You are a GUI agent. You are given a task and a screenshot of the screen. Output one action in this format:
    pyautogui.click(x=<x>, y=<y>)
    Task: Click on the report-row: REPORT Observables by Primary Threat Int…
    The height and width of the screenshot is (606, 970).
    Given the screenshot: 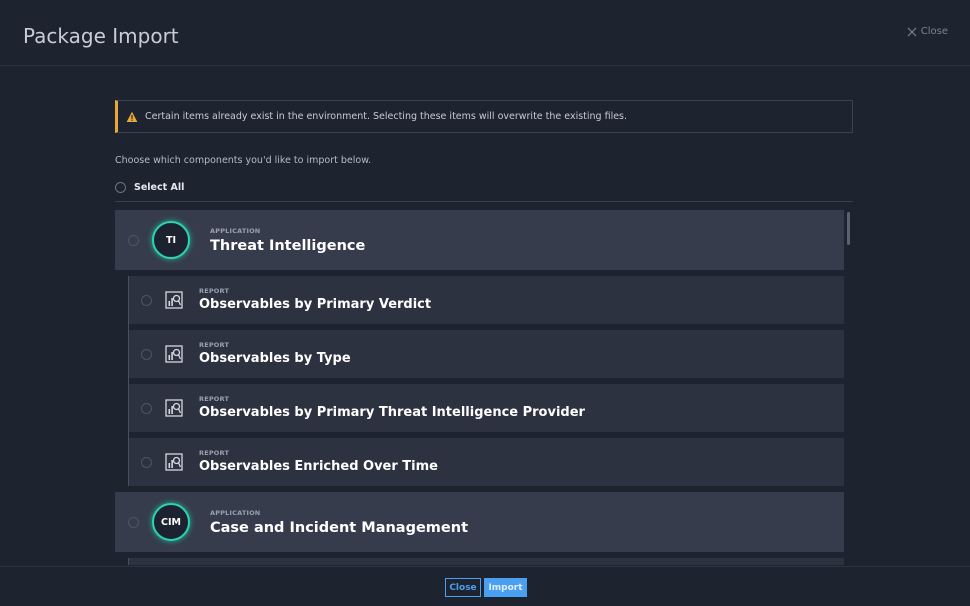 What is the action you would take?
    pyautogui.click(x=486, y=408)
    